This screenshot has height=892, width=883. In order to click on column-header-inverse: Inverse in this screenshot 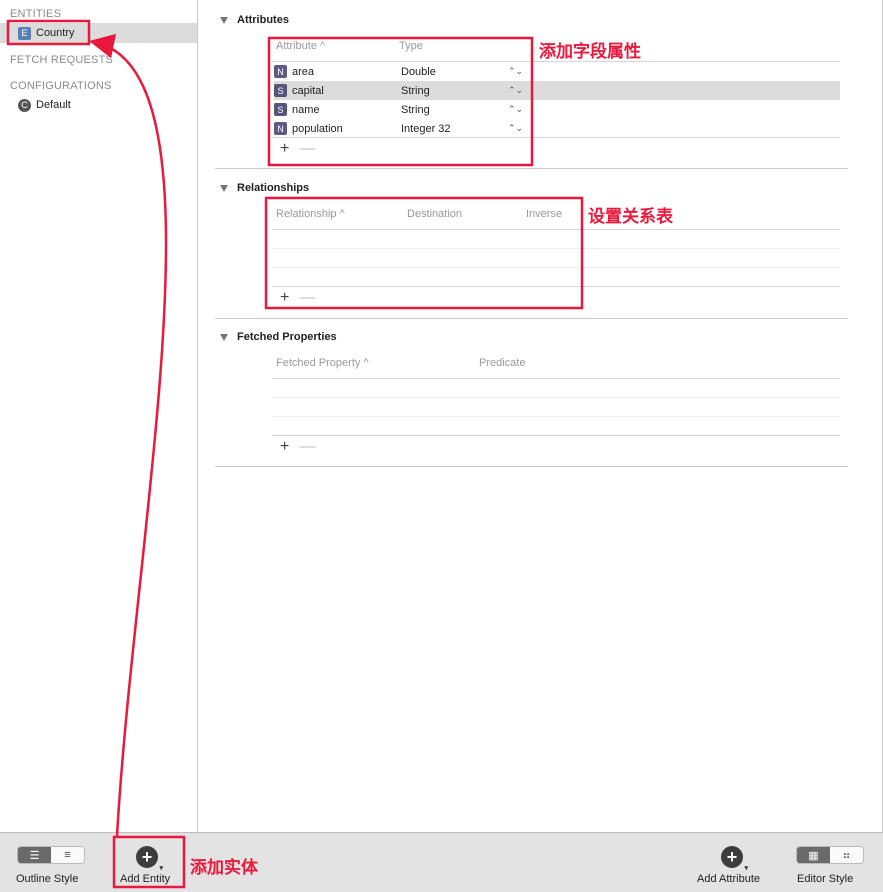, I will do `click(544, 214)`.